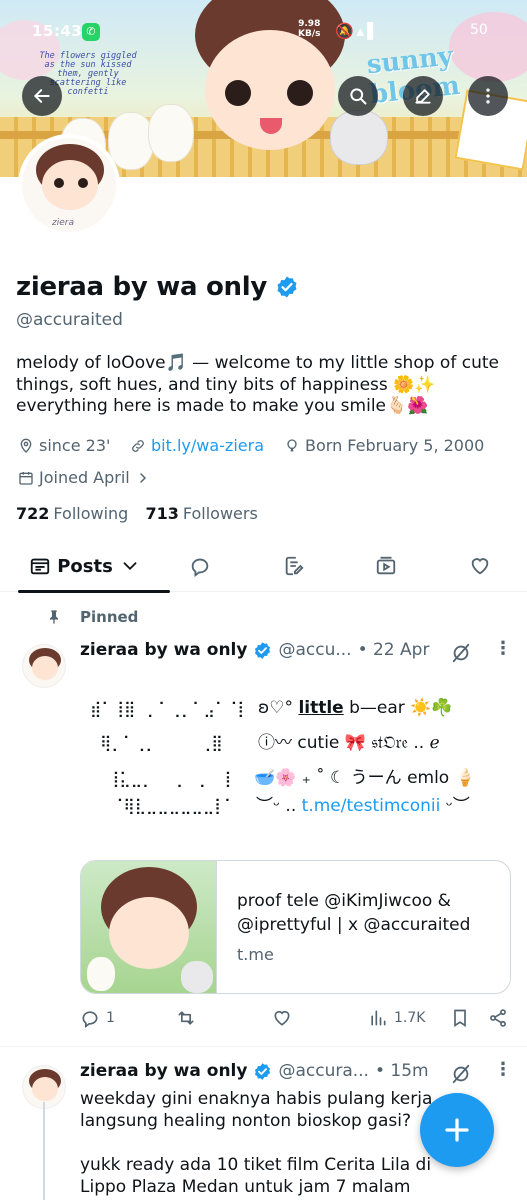 The width and height of the screenshot is (527, 1200). Describe the element at coordinates (57, 31) in the screenshot. I see `status-time: 15:43` at that location.